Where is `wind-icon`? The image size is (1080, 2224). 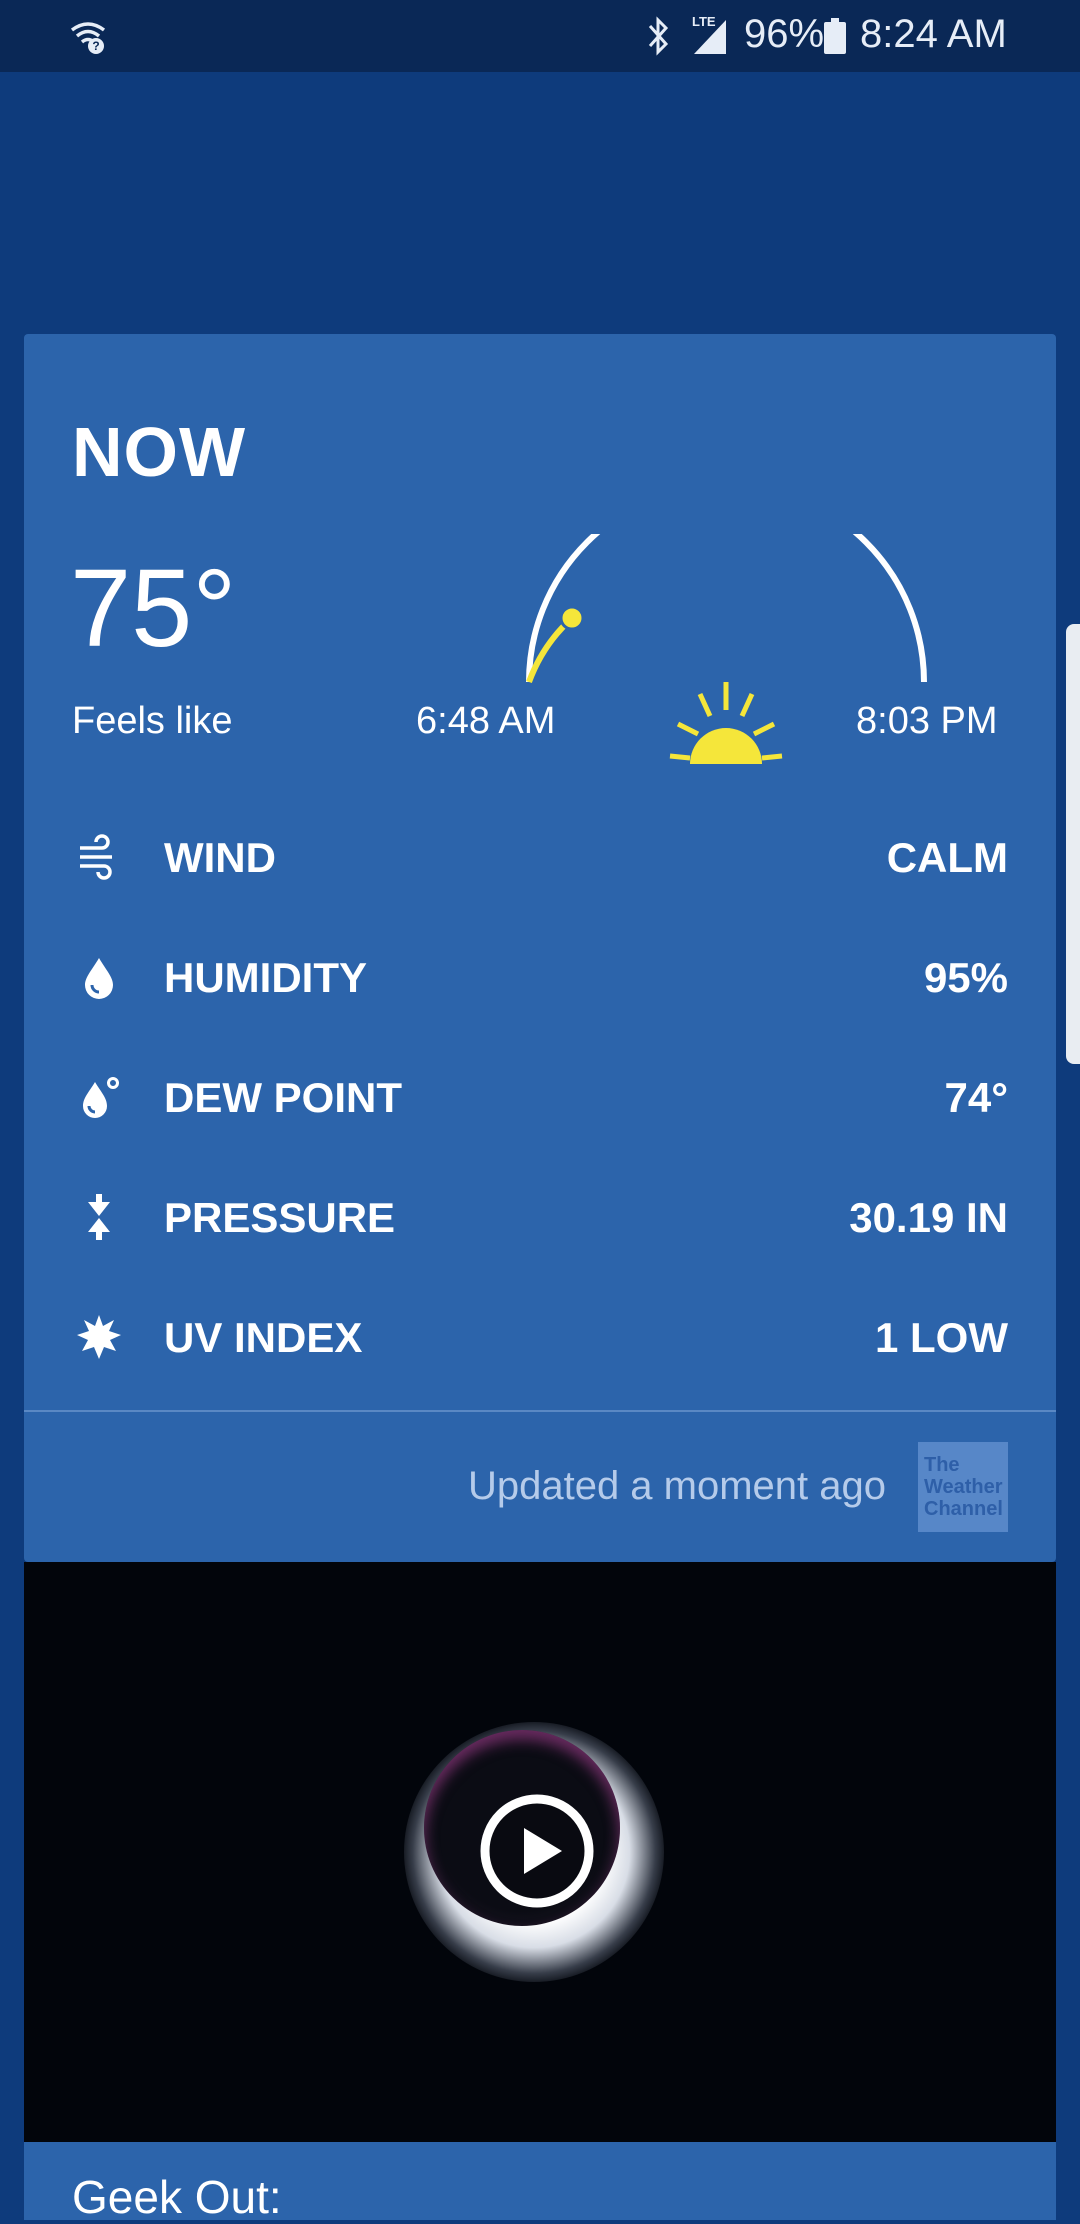
wind-icon is located at coordinates (96, 857).